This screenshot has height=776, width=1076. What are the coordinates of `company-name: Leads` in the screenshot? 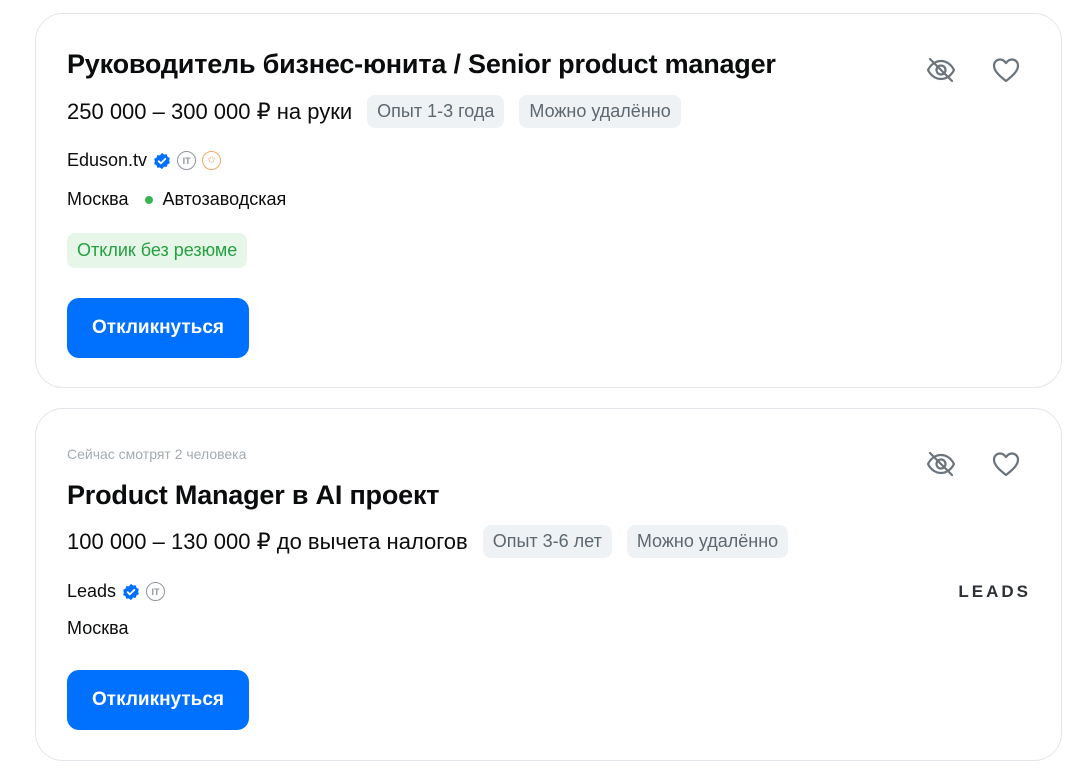 It's located at (91, 591).